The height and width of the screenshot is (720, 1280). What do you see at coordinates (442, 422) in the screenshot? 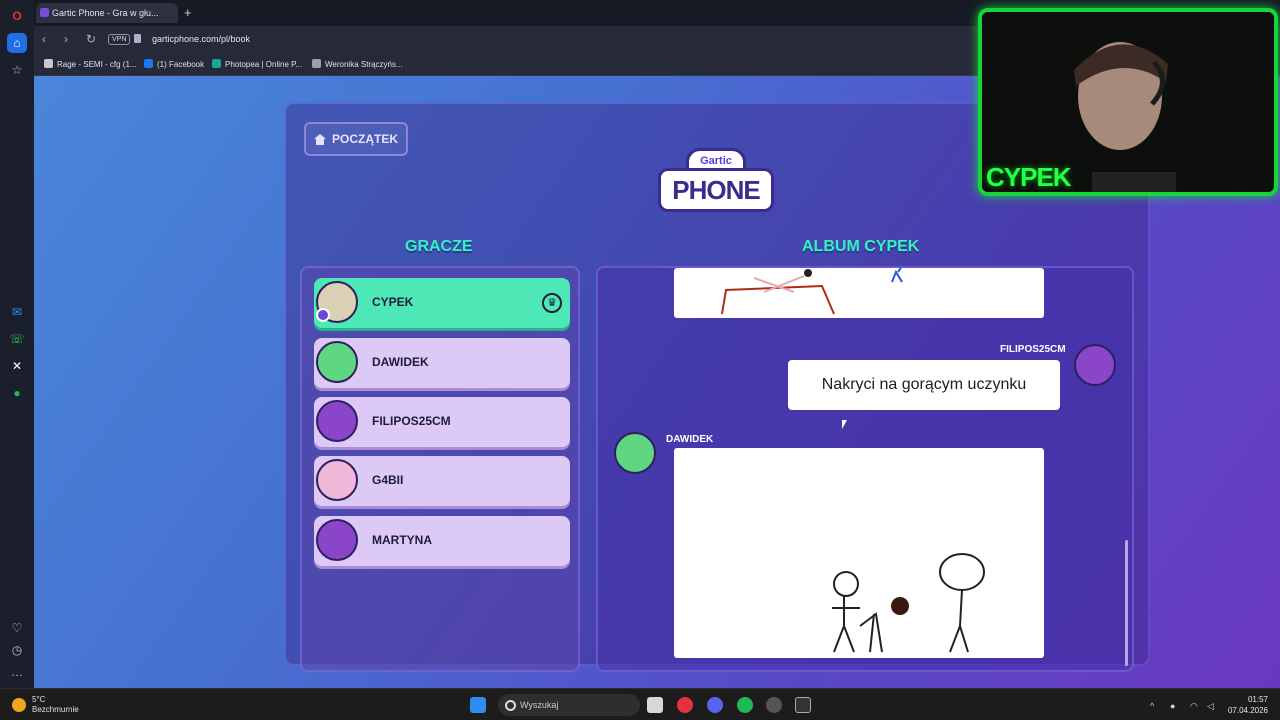
I see `player-filipos25cm: FILIPOS25CM` at bounding box center [442, 422].